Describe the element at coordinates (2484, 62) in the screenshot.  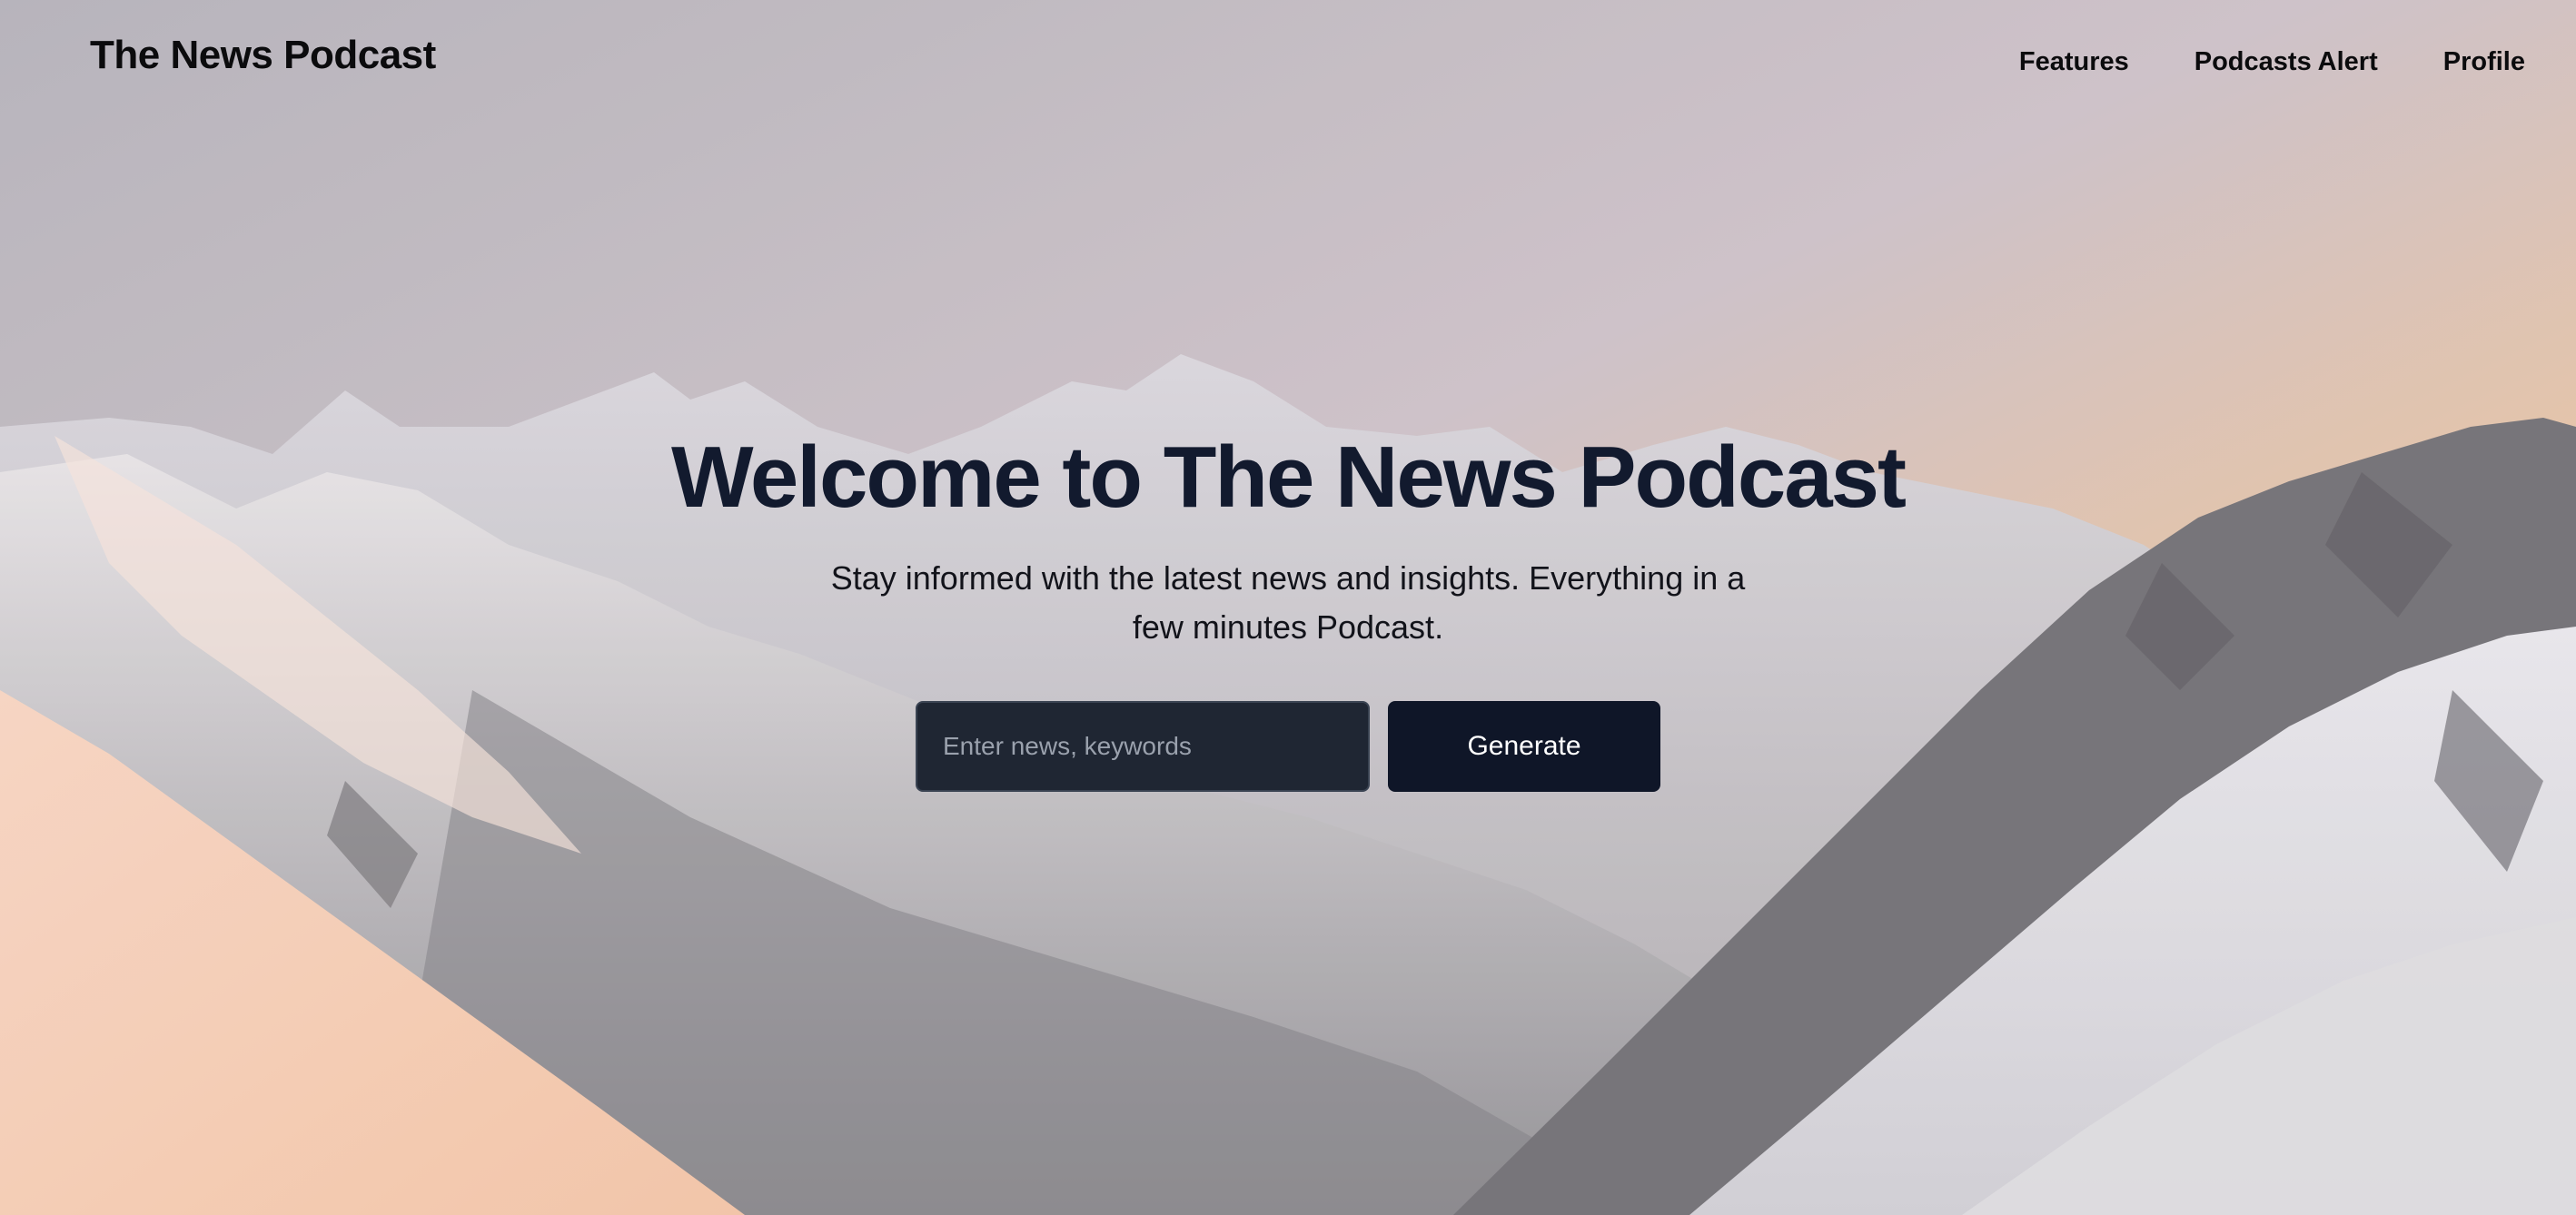
I see `nav-link-profile: Profile` at that location.